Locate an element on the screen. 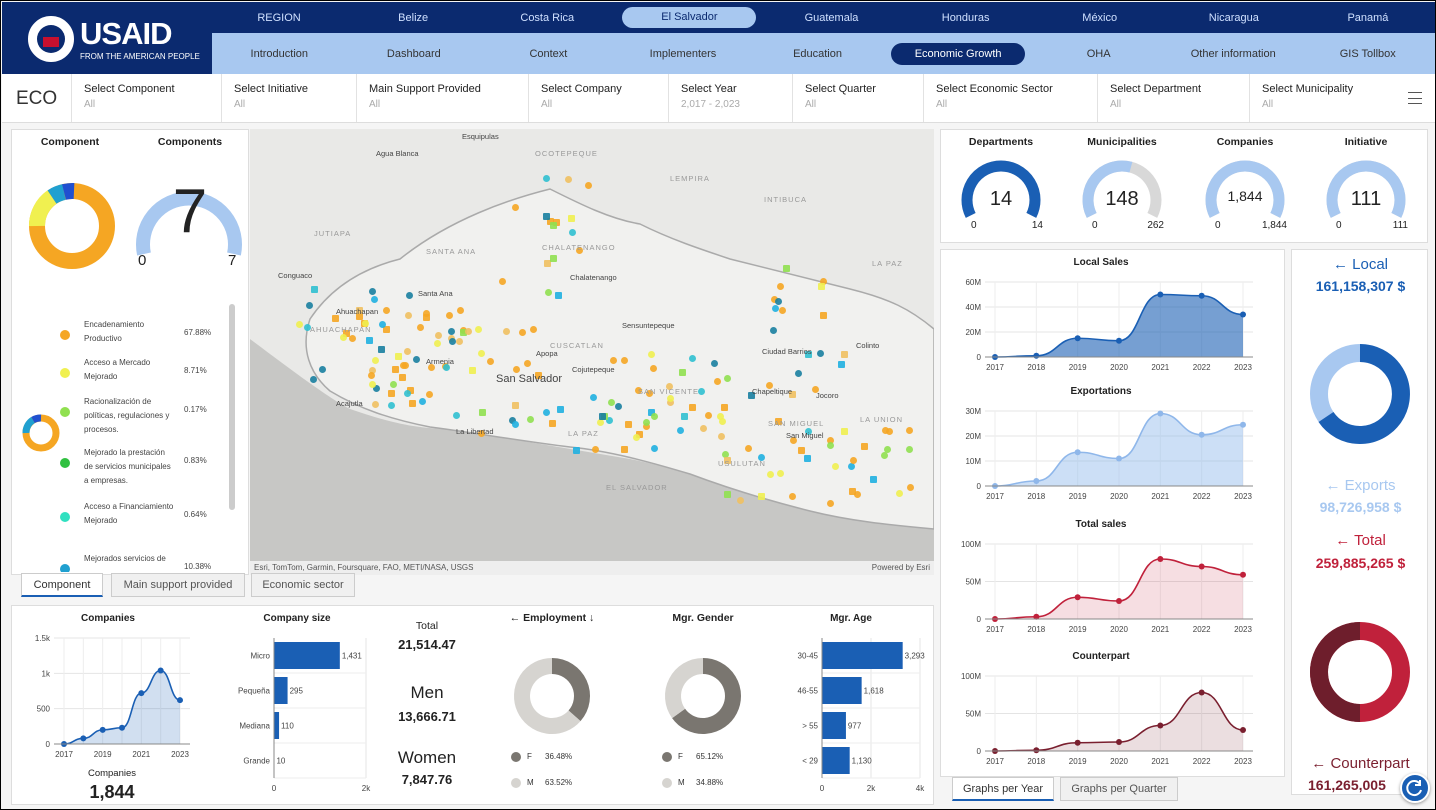 This screenshot has height=810, width=1436. nav-tab-5: Economic Growth is located at coordinates (958, 53).